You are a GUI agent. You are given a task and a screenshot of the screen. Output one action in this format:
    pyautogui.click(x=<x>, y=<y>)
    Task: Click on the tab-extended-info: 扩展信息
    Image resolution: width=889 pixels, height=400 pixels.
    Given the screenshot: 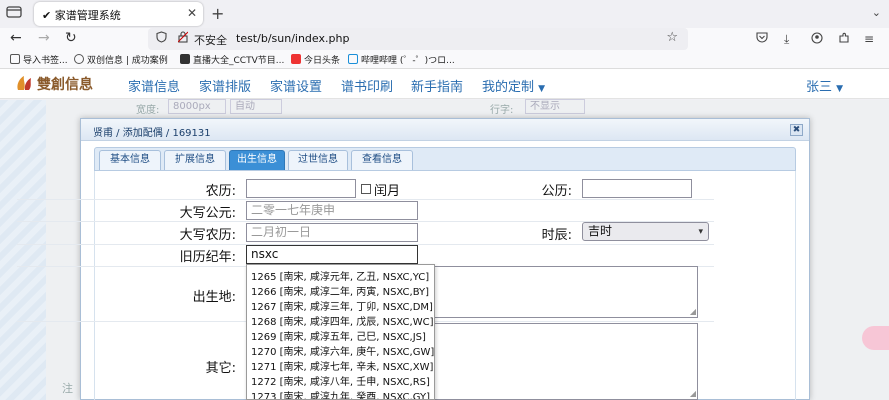 What is the action you would take?
    pyautogui.click(x=195, y=160)
    